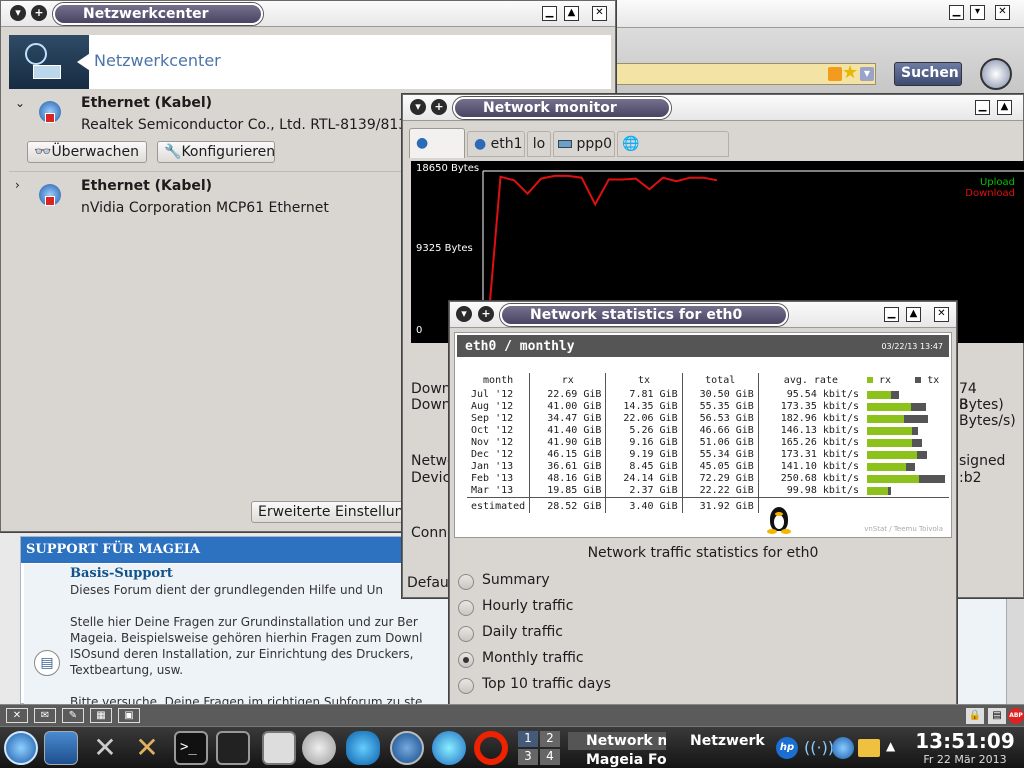 The image size is (1024, 768). What do you see at coordinates (61, 748) in the screenshot?
I see `desktop-icon` at bounding box center [61, 748].